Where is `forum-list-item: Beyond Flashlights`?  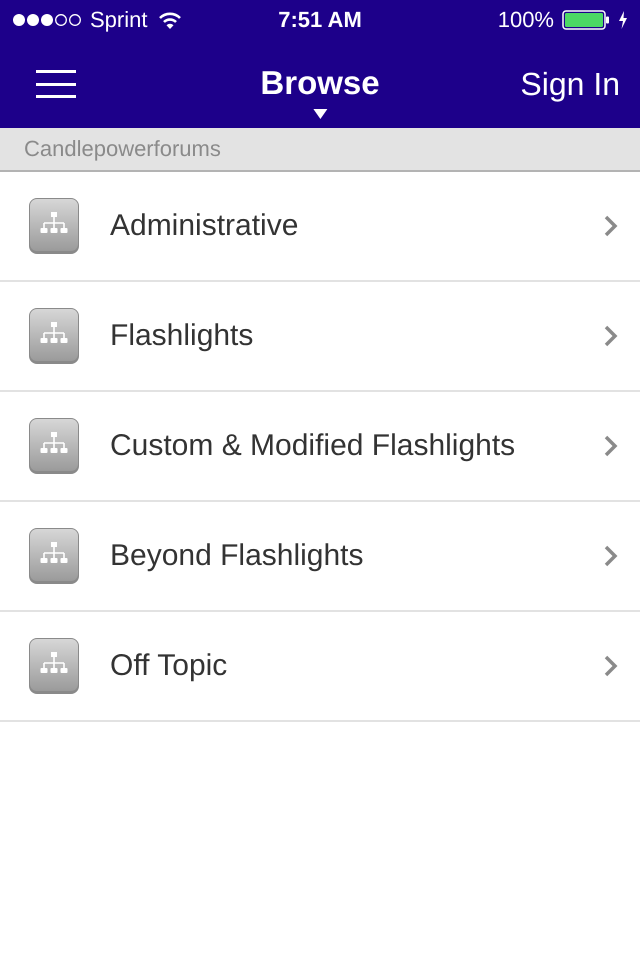 forum-list-item: Beyond Flashlights is located at coordinates (320, 557).